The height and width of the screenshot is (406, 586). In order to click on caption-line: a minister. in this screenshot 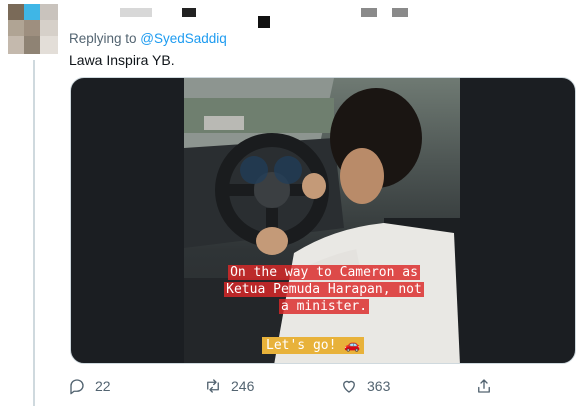, I will do `click(324, 306)`.